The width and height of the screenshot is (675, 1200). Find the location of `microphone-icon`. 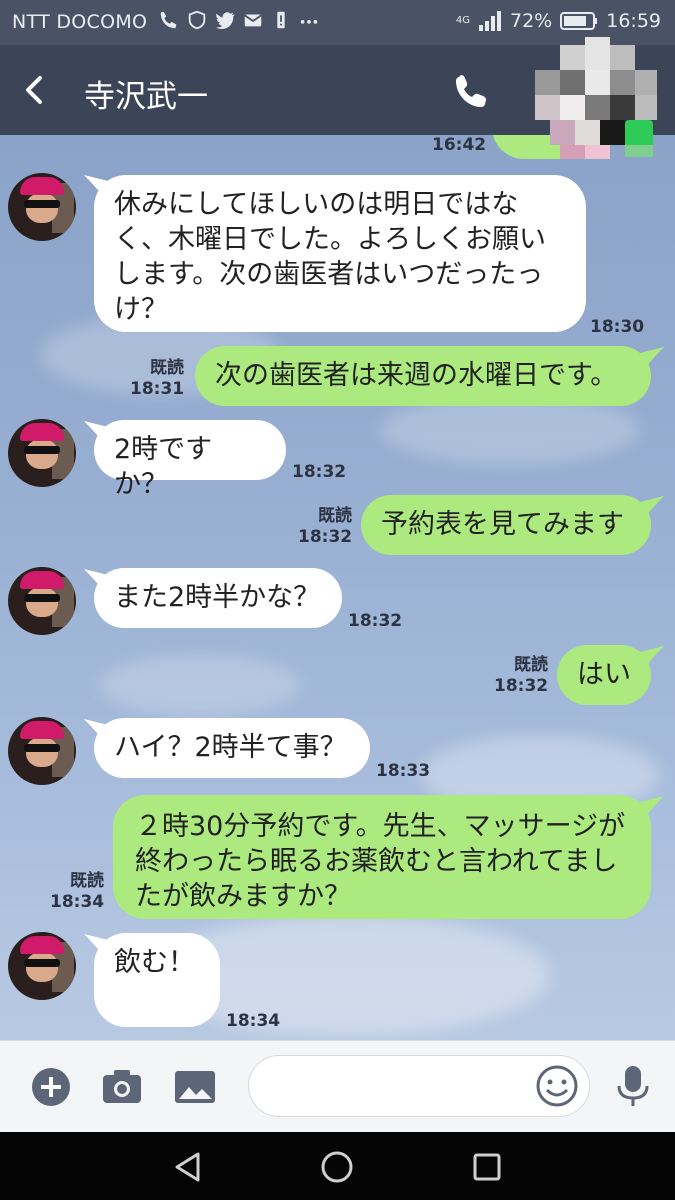

microphone-icon is located at coordinates (633, 1086).